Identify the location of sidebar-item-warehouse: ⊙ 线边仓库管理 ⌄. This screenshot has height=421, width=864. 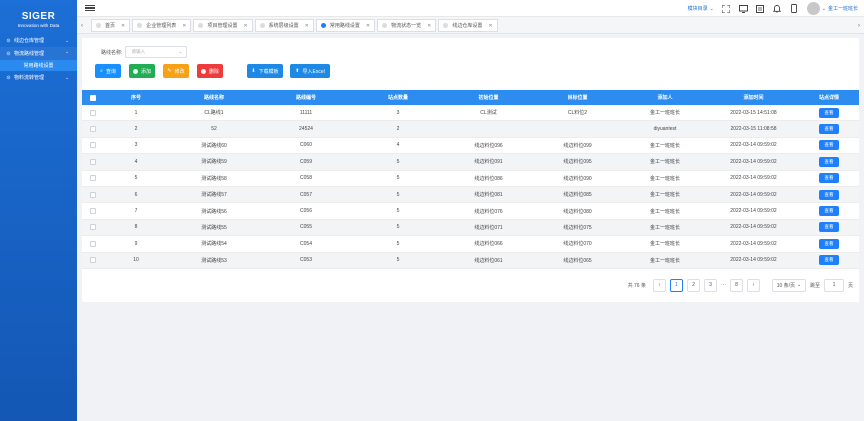
(38, 40).